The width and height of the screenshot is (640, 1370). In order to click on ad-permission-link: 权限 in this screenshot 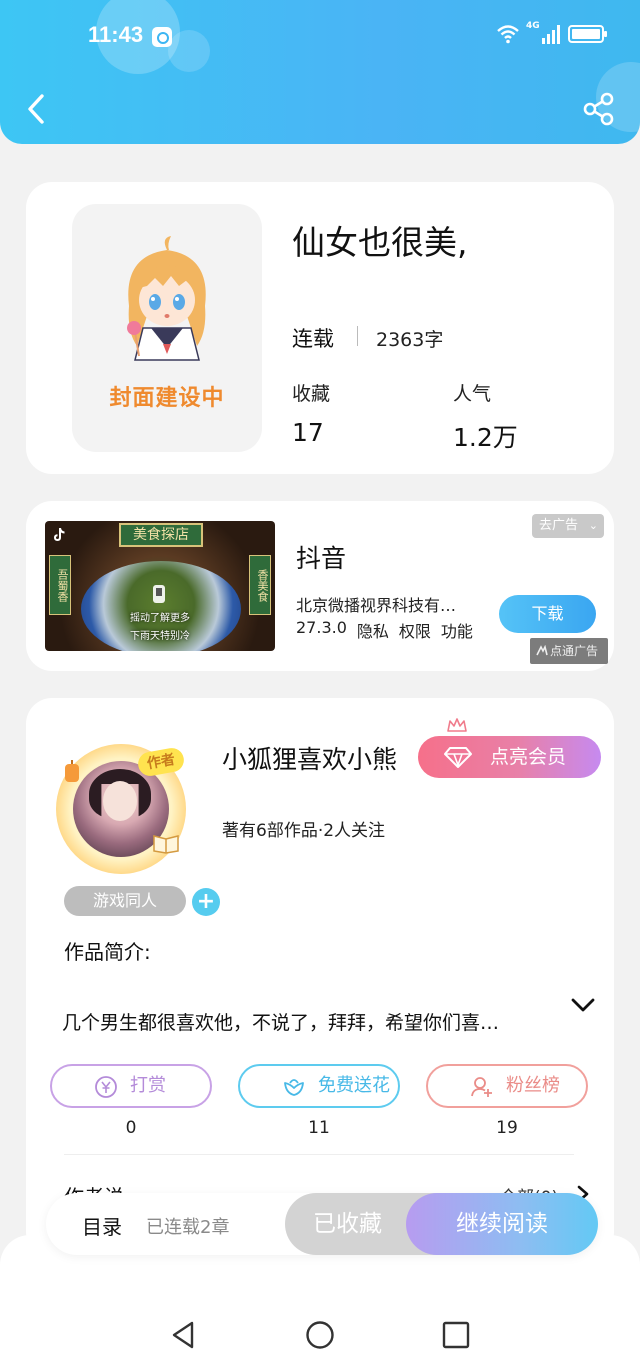, I will do `click(415, 630)`.